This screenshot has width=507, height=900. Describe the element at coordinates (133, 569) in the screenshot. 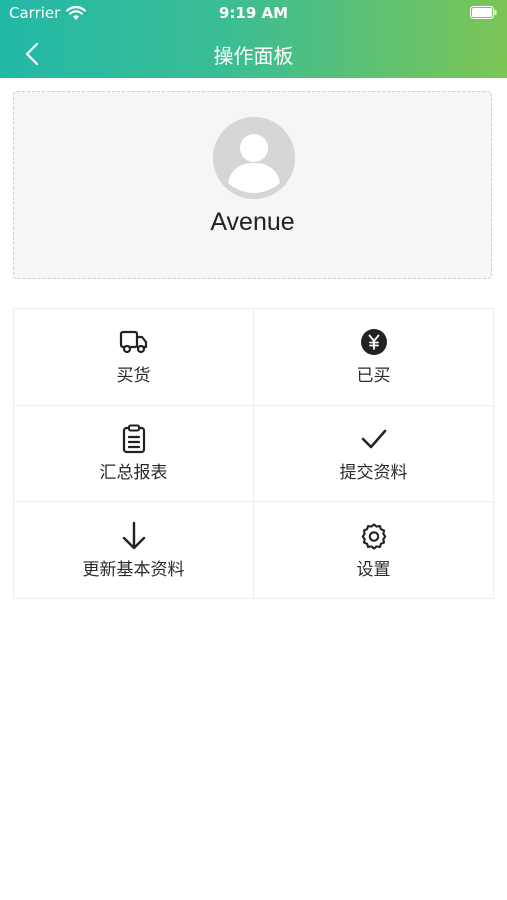

I see `menu-item-label: 更新基本资料` at that location.